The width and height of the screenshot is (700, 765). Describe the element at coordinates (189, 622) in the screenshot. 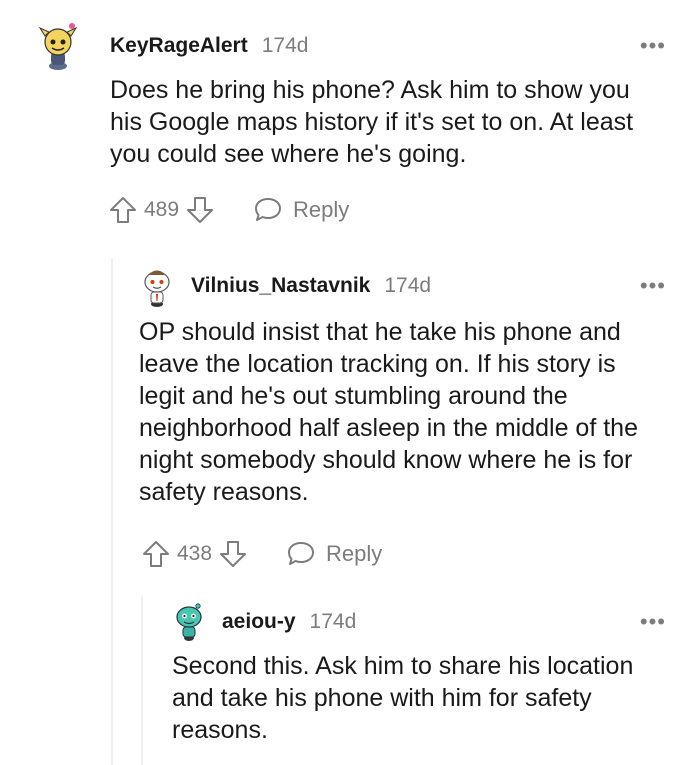

I see `snoo-avatar-teal-icon` at that location.